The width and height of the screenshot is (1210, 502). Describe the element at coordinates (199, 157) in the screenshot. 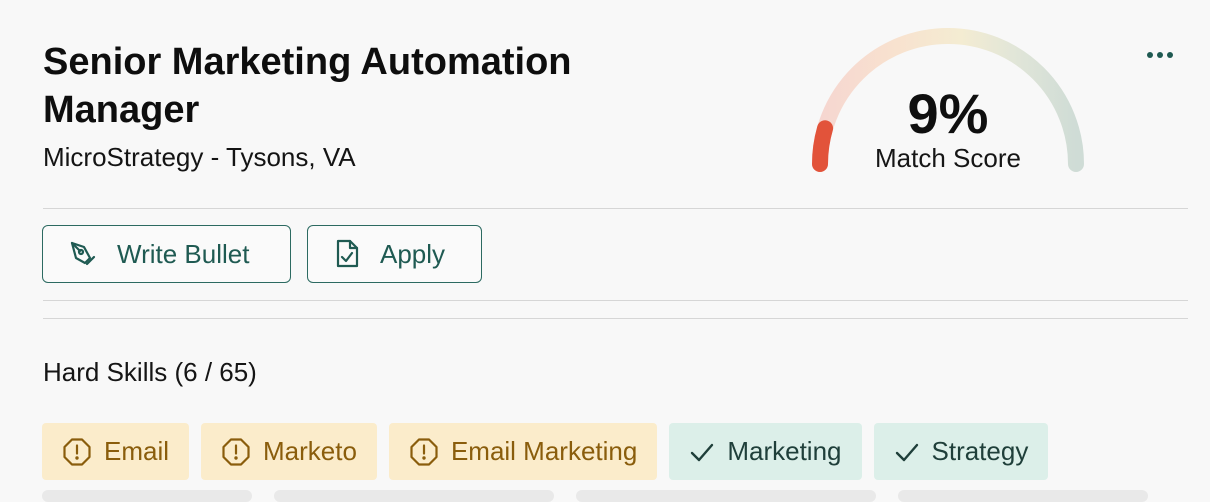

I see `company-location: MicroStrategy - Tysons, VA` at that location.